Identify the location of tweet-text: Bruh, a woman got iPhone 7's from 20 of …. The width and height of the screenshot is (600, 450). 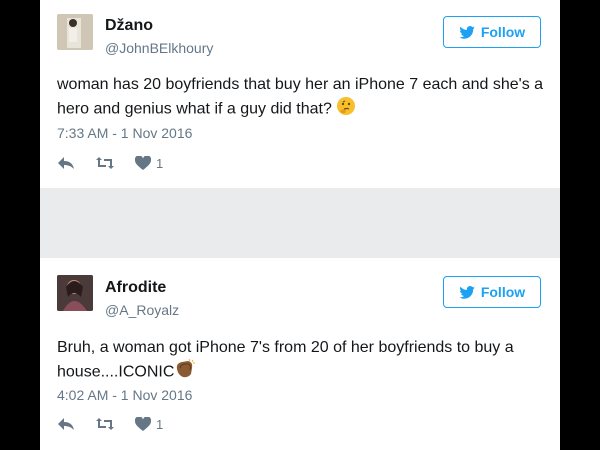
(285, 360).